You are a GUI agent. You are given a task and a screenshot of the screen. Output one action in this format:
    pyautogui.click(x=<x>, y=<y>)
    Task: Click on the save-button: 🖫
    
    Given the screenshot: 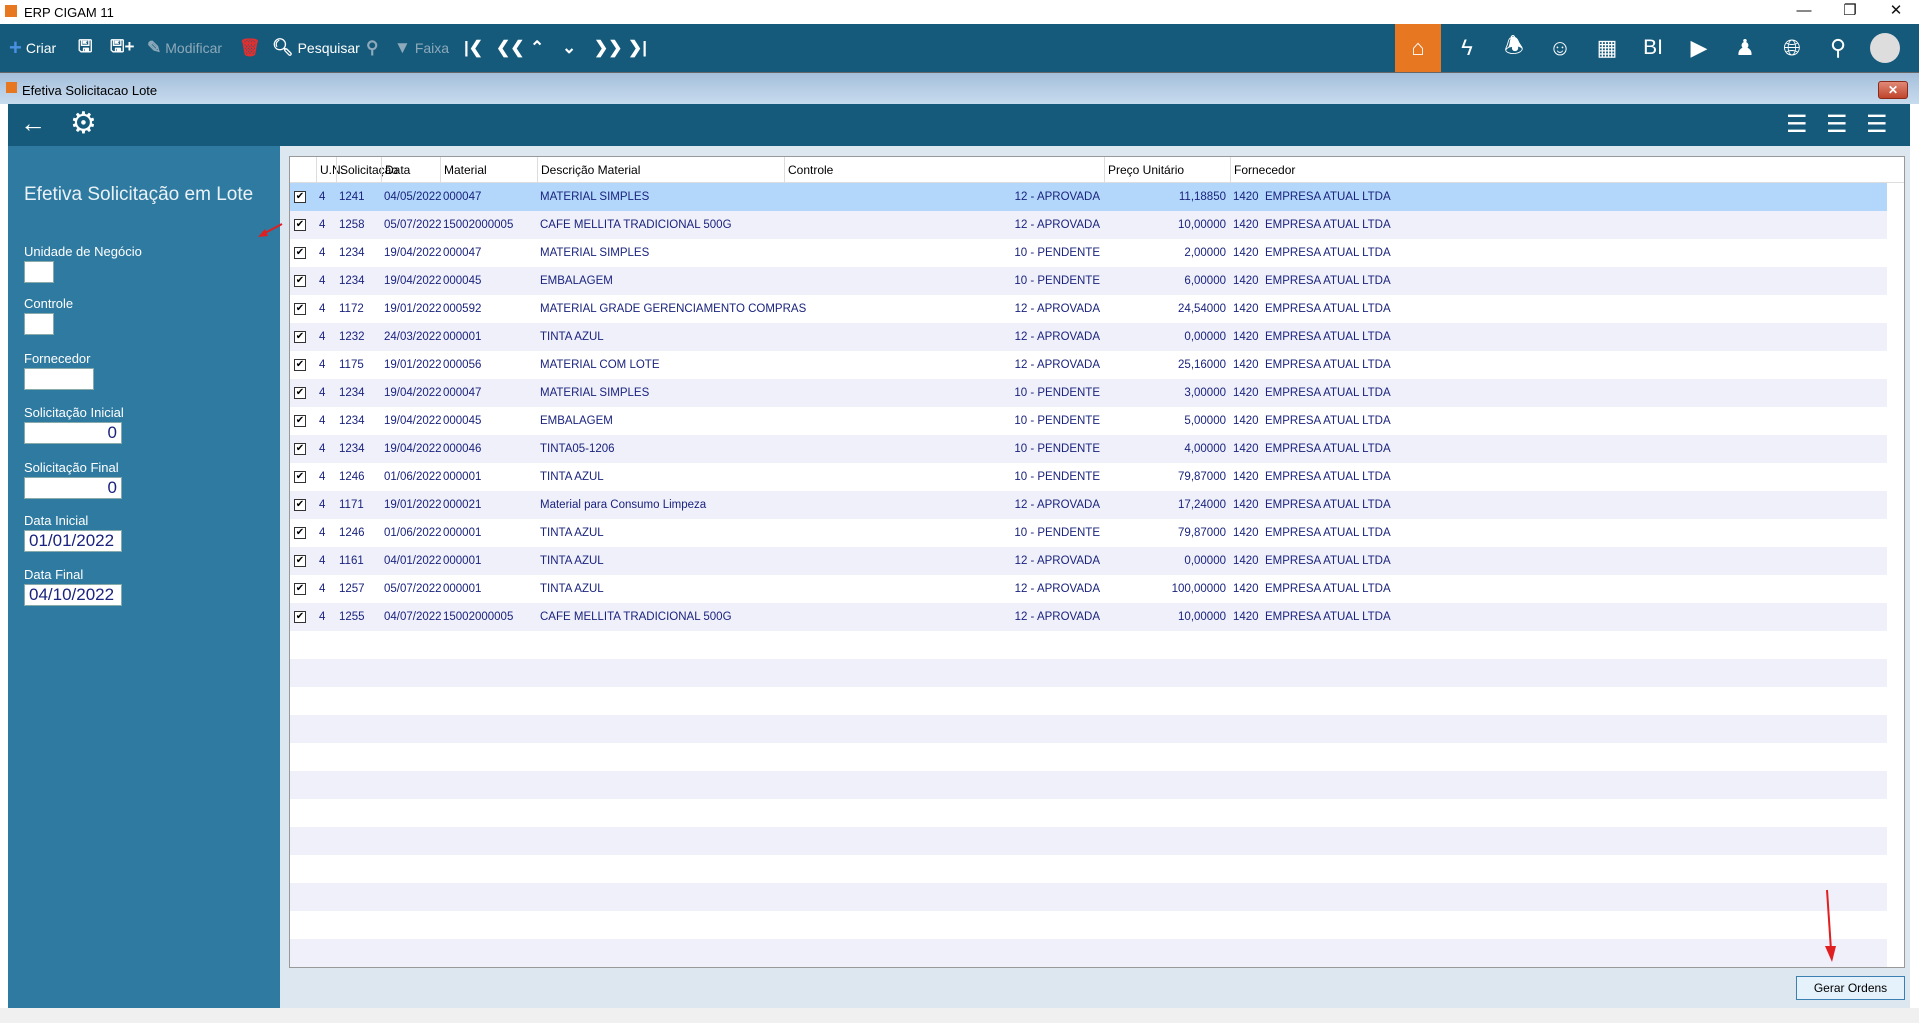 What is the action you would take?
    pyautogui.click(x=85, y=48)
    